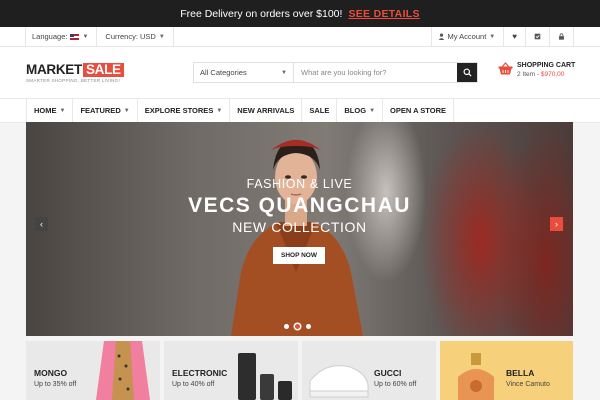 This screenshot has width=600, height=400. What do you see at coordinates (55, 384) in the screenshot?
I see `category-subtitle: Up to 35% off` at bounding box center [55, 384].